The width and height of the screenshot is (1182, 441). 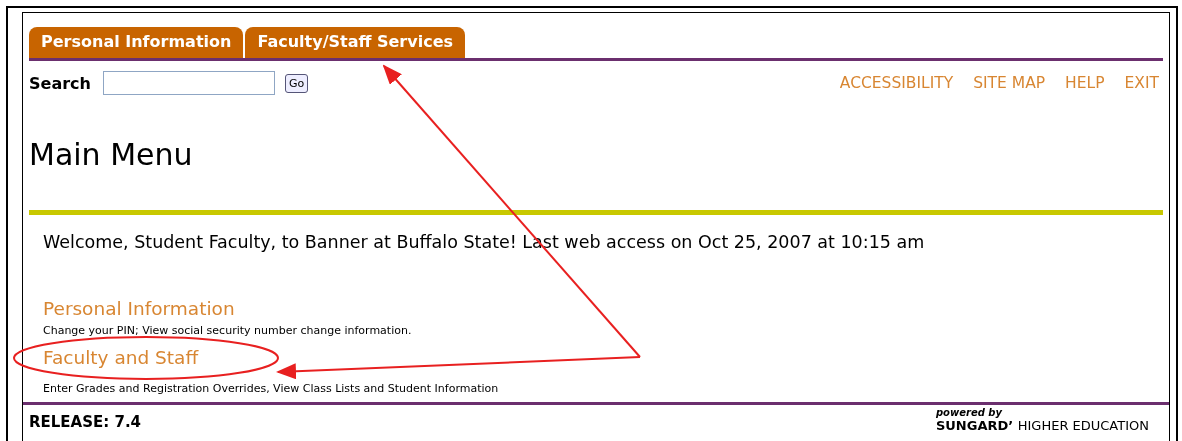 I want to click on menu-description: Enter Grades and Registration Overrides, View Class Lists and Student Information, so click(x=271, y=388).